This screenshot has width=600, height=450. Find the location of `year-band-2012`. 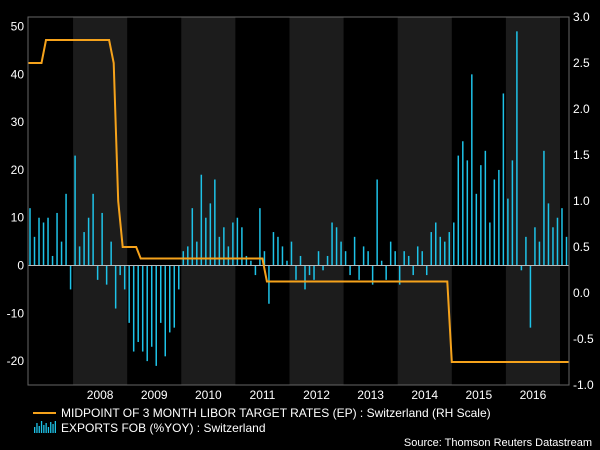

year-band-2012 is located at coordinates (316, 201).